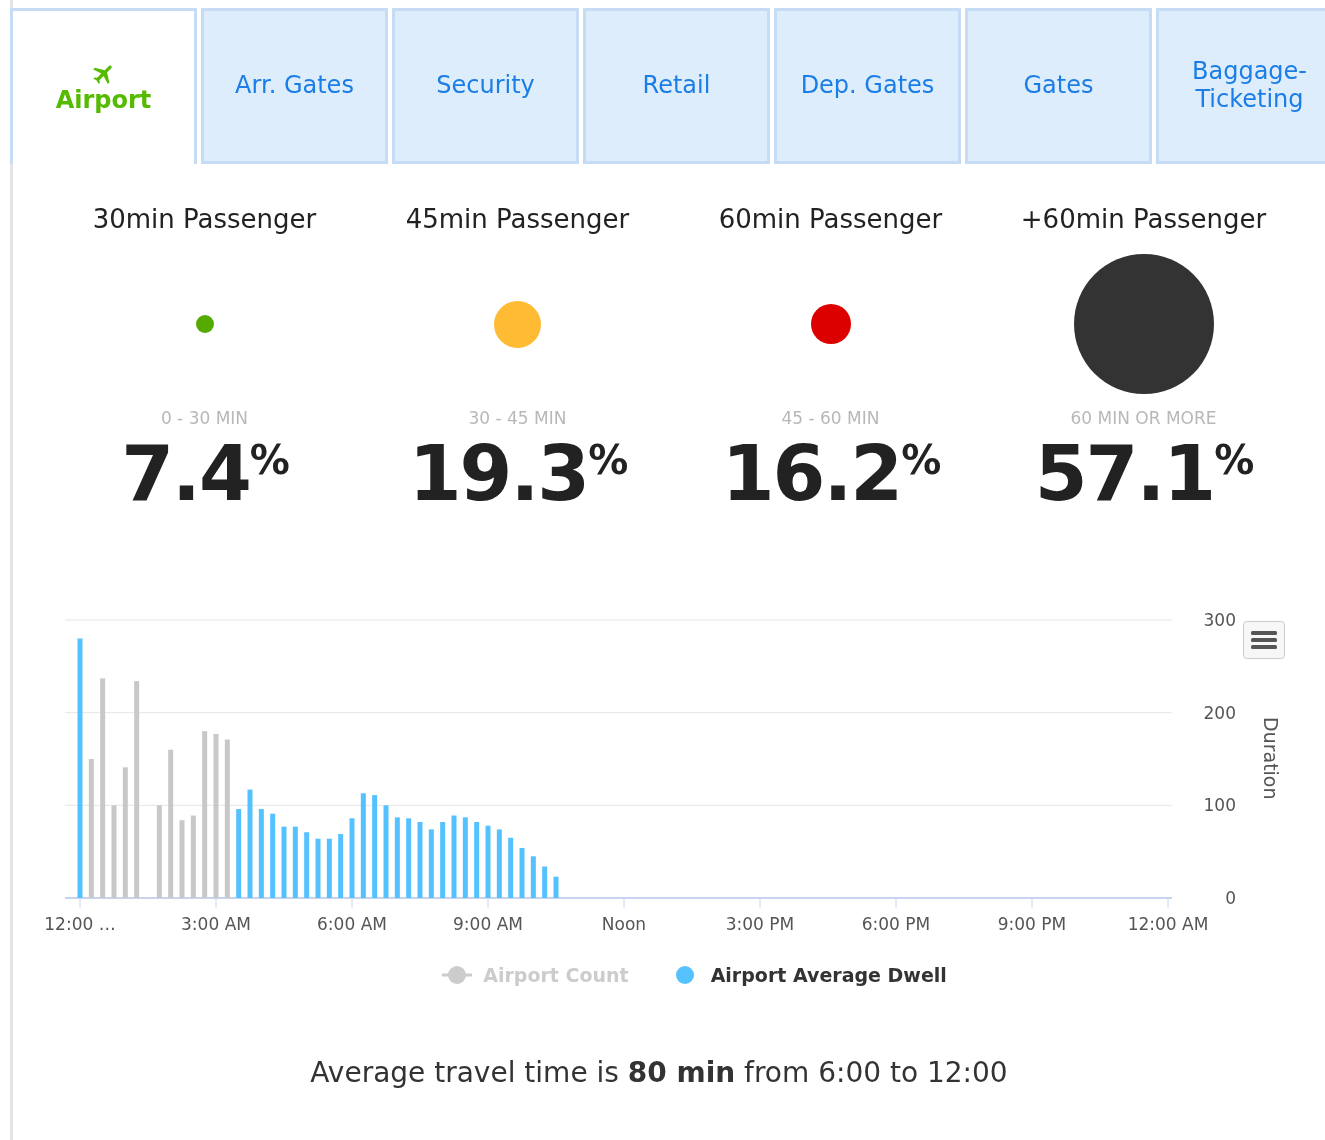 This screenshot has width=1325, height=1140. I want to click on axis-tick-label: 9:00 AM, so click(488, 924).